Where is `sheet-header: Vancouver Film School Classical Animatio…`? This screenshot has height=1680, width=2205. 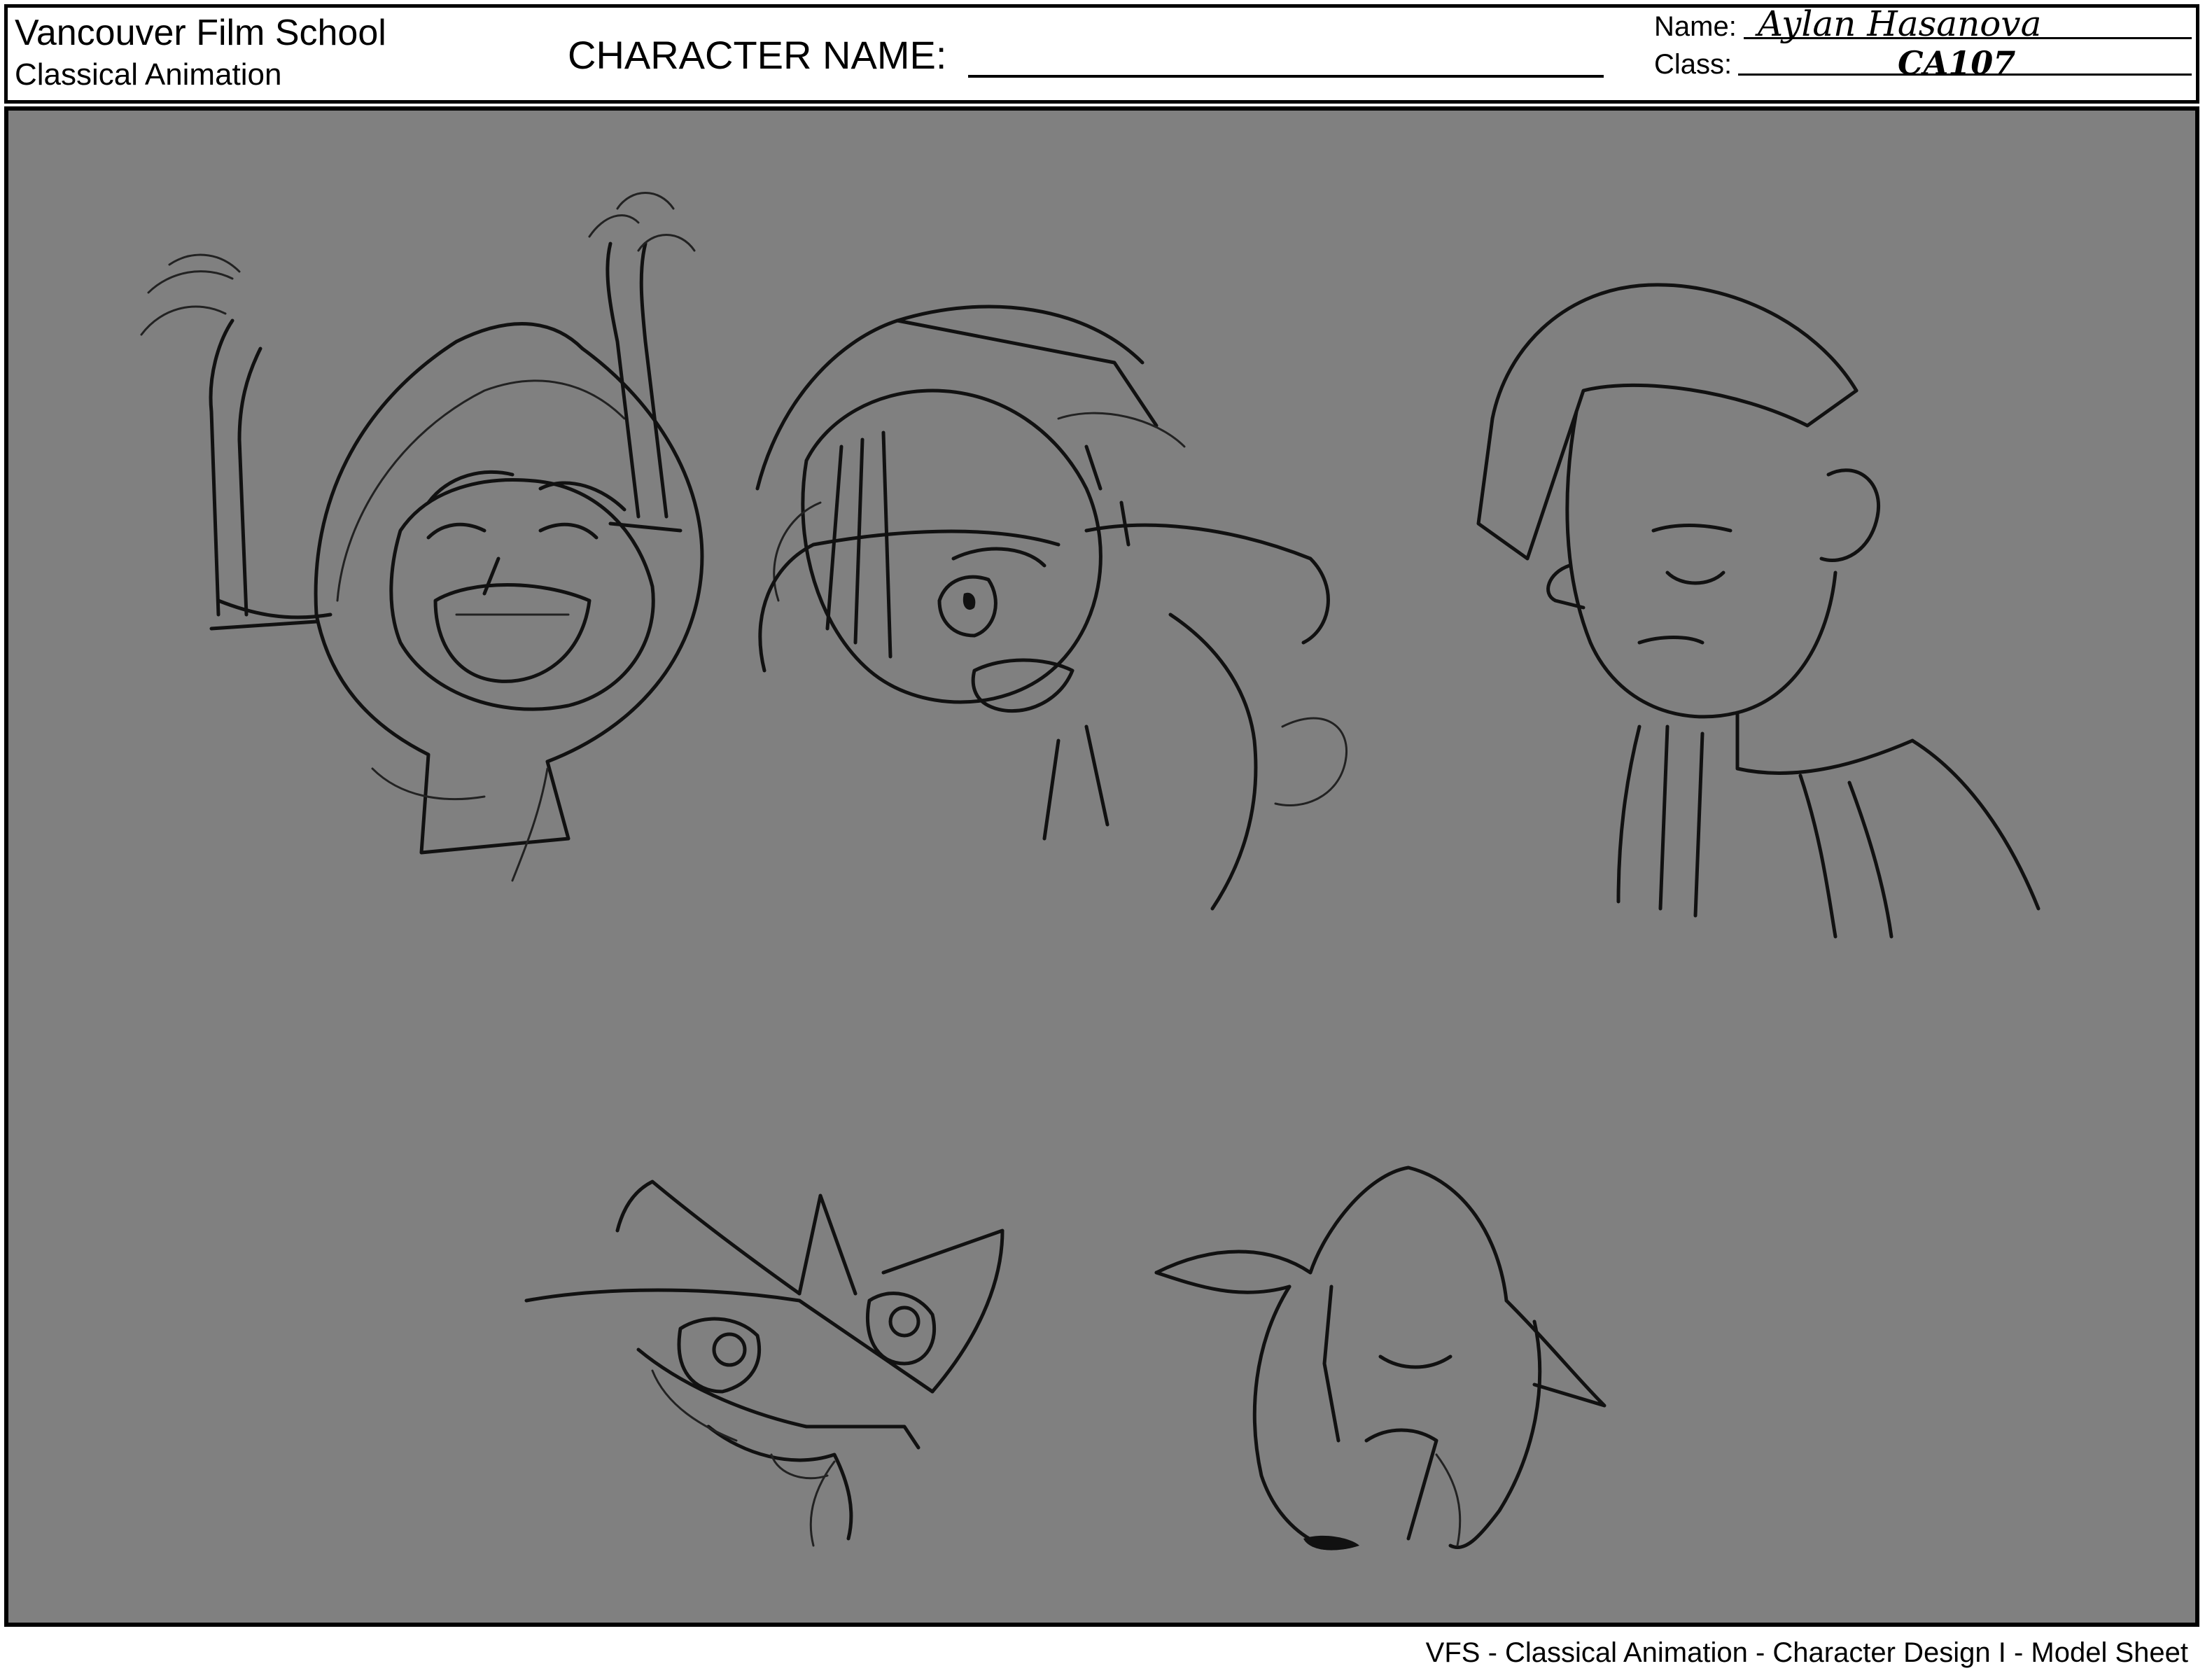
sheet-header: Vancouver Film School Classical Animatio… is located at coordinates (1101, 54).